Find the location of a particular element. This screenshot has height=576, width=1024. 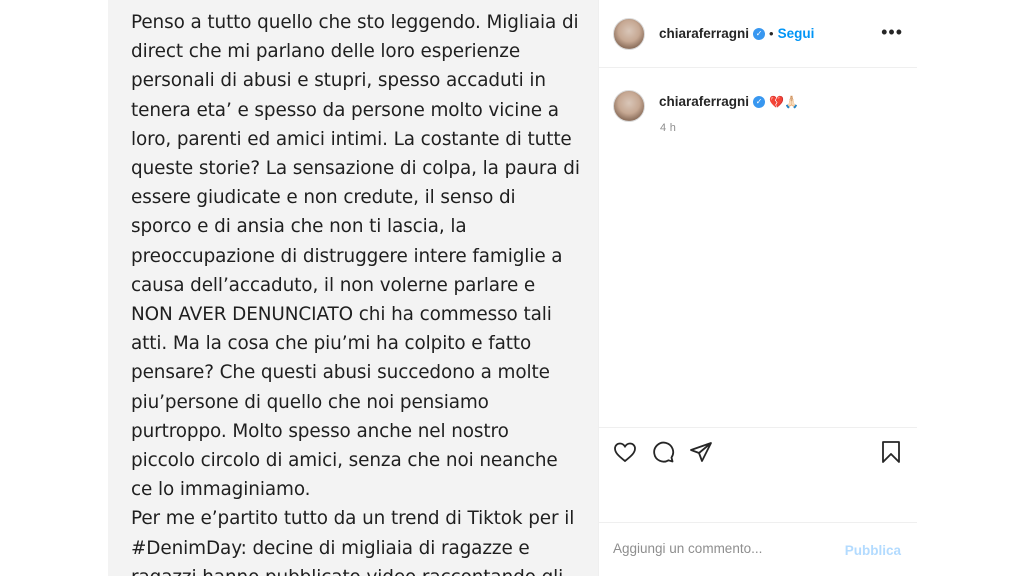

bookmark-icon is located at coordinates (891, 452).